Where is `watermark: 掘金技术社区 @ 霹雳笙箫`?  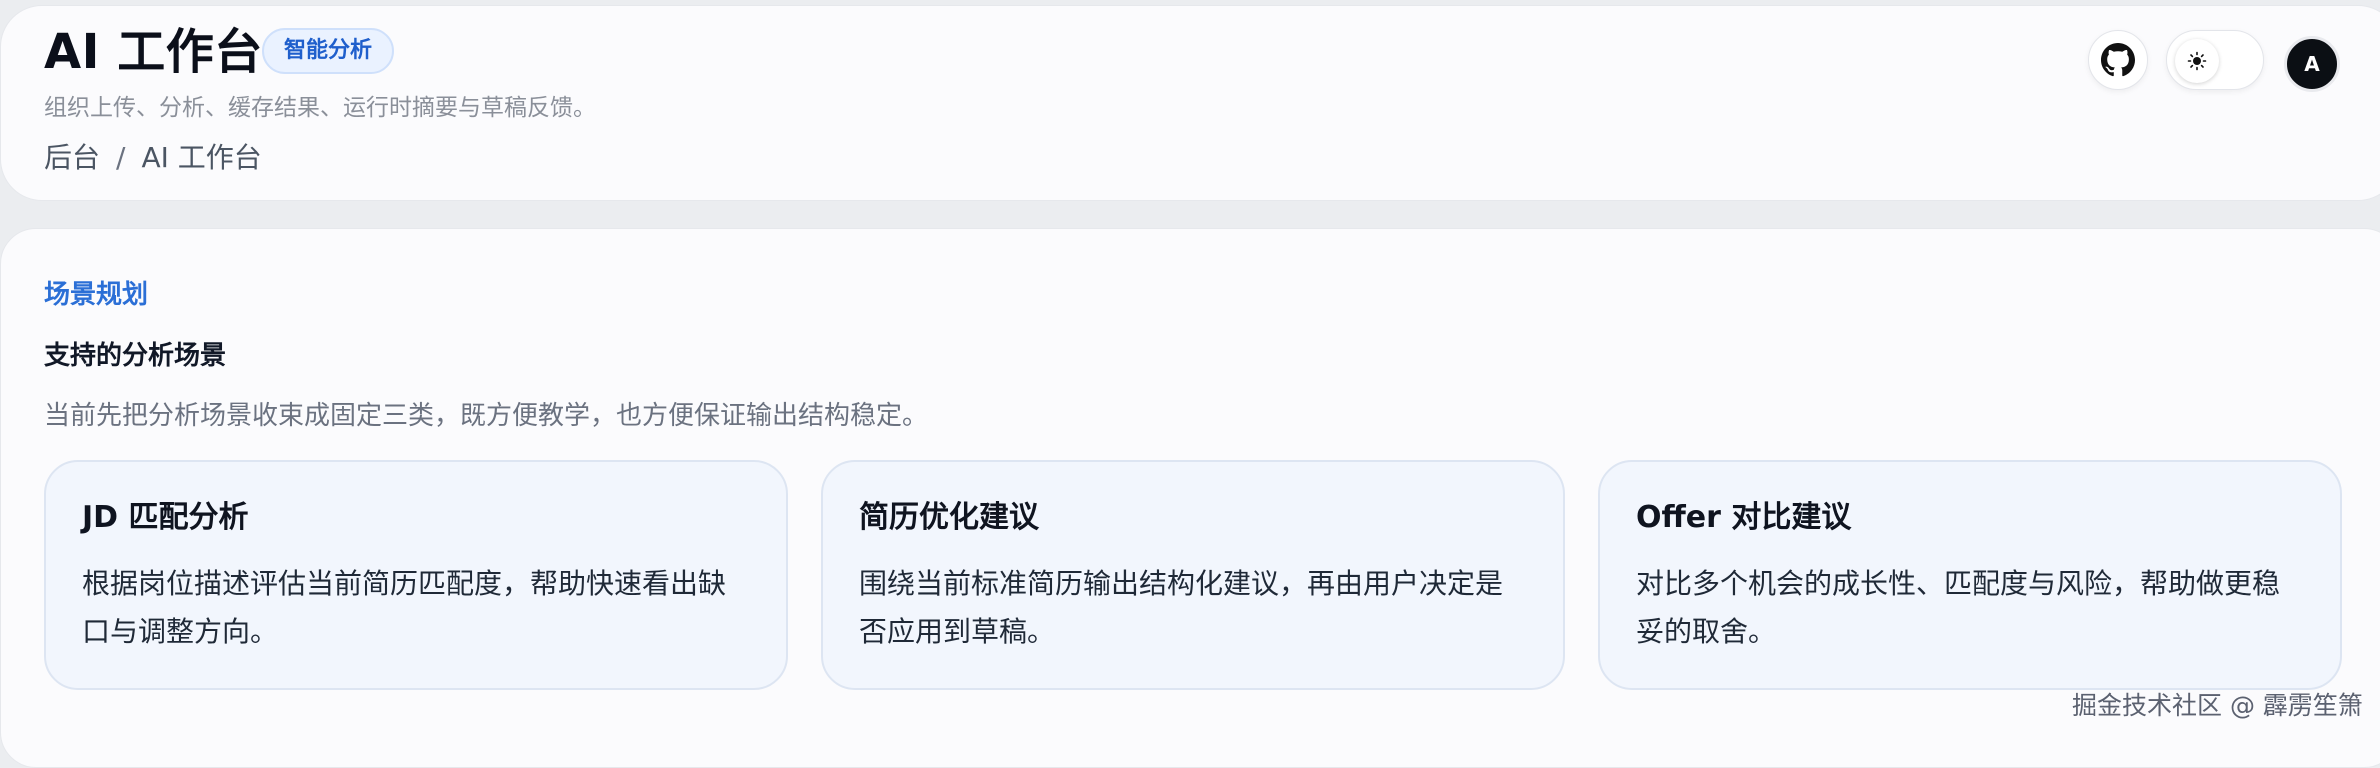 watermark: 掘金技术社区 @ 霹雳笙箫 is located at coordinates (2217, 705).